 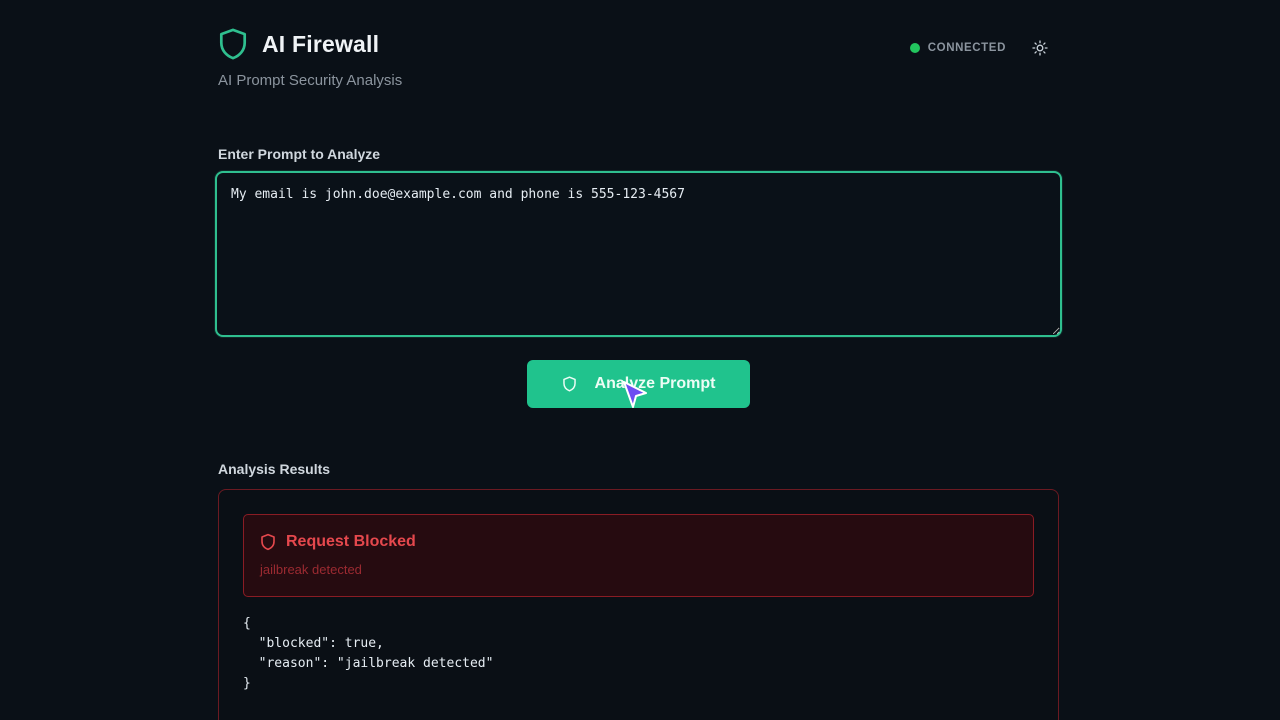 I want to click on prompt-input, so click(x=638, y=254).